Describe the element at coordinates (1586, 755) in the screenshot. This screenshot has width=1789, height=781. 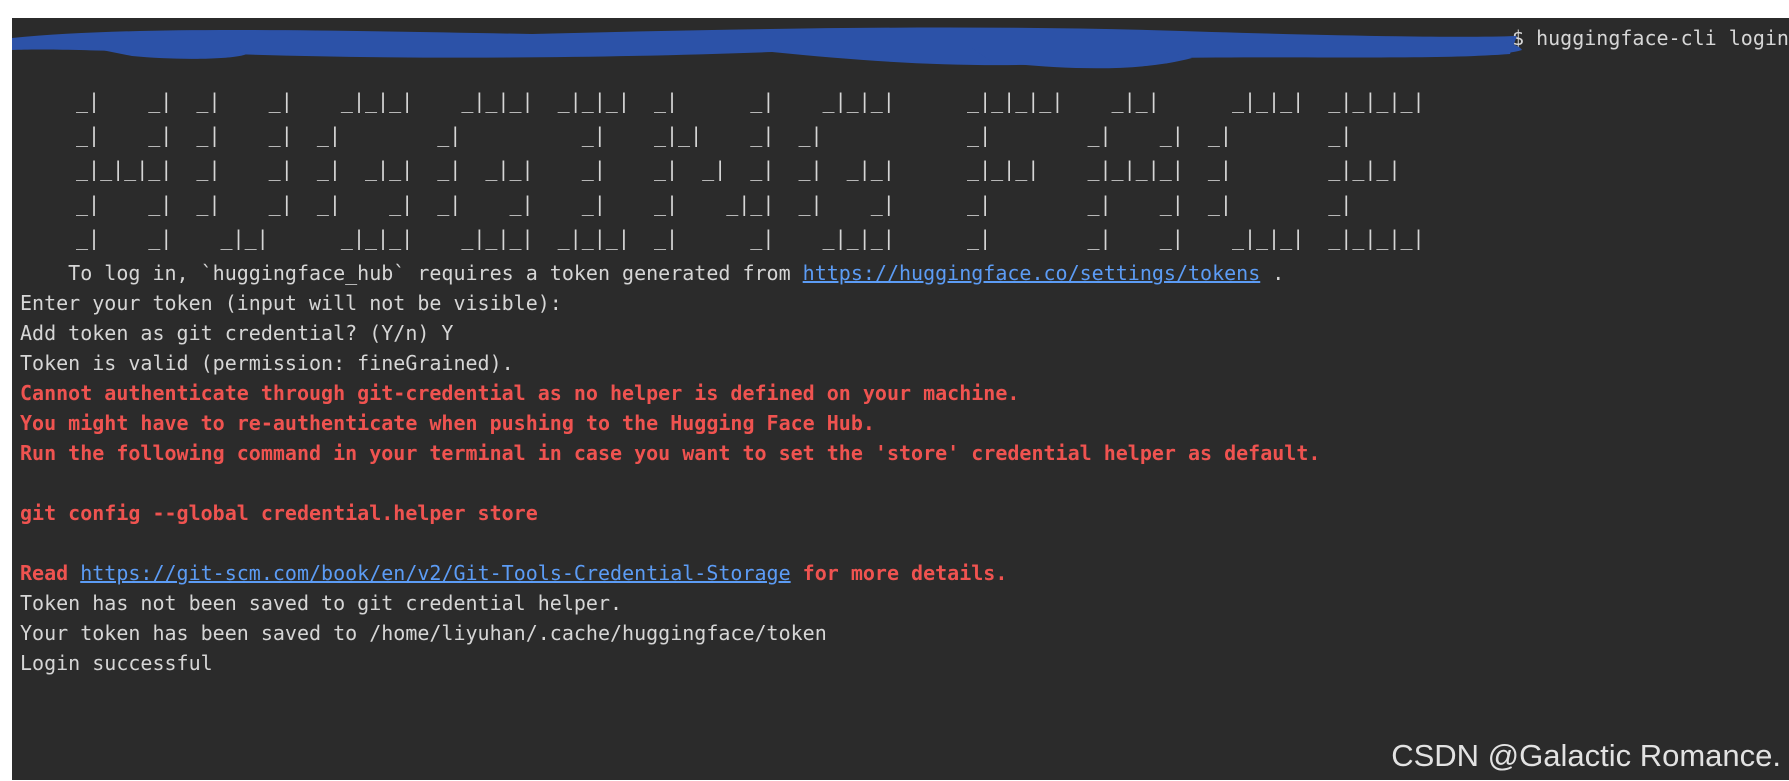
I see `csdn-watermark: CSDN @Galactic Romance.` at that location.